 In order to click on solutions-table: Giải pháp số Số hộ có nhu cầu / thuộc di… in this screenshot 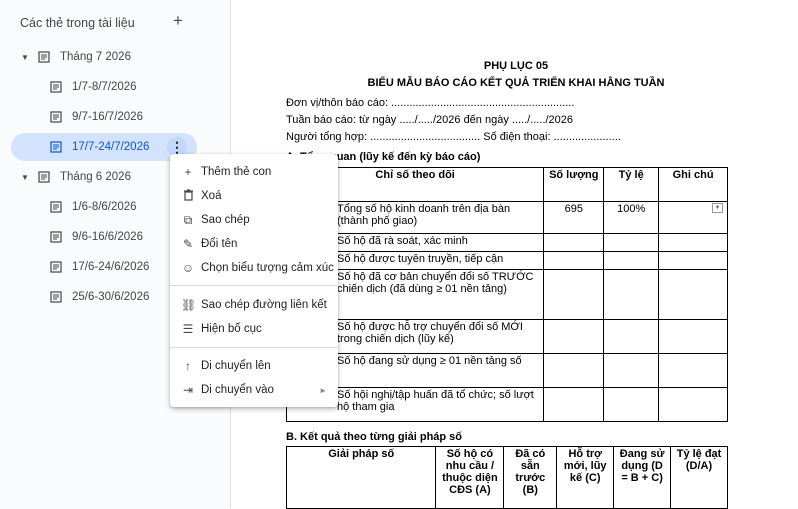, I will do `click(506, 477)`.